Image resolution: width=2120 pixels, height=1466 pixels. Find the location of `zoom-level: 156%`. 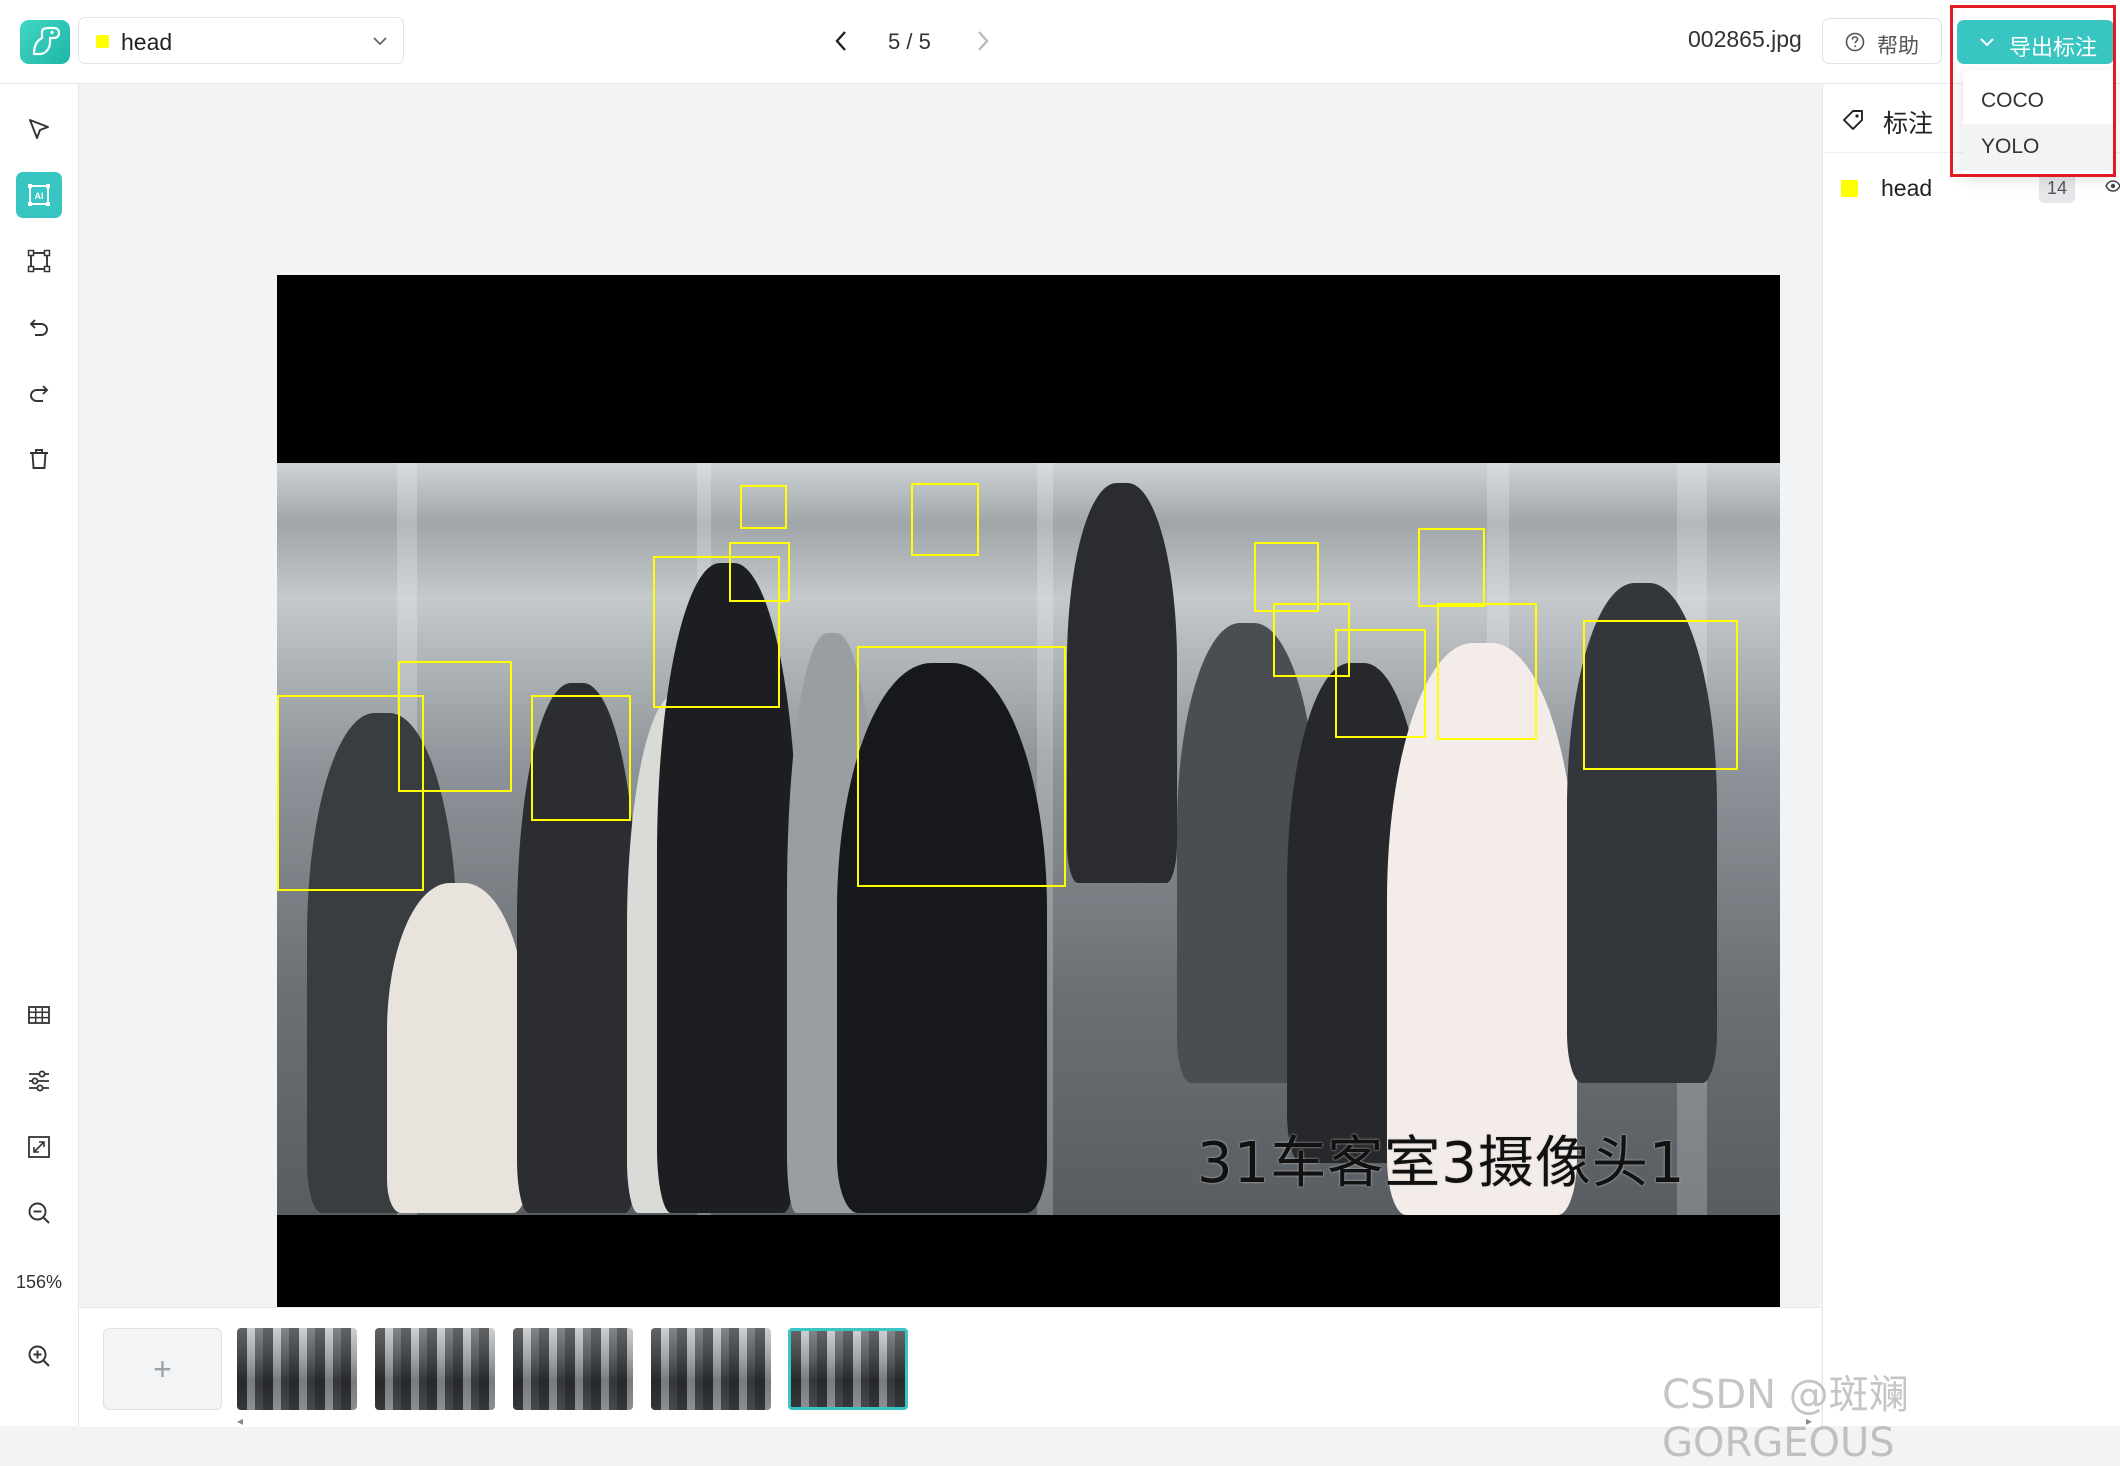

zoom-level: 156% is located at coordinates (39, 1282).